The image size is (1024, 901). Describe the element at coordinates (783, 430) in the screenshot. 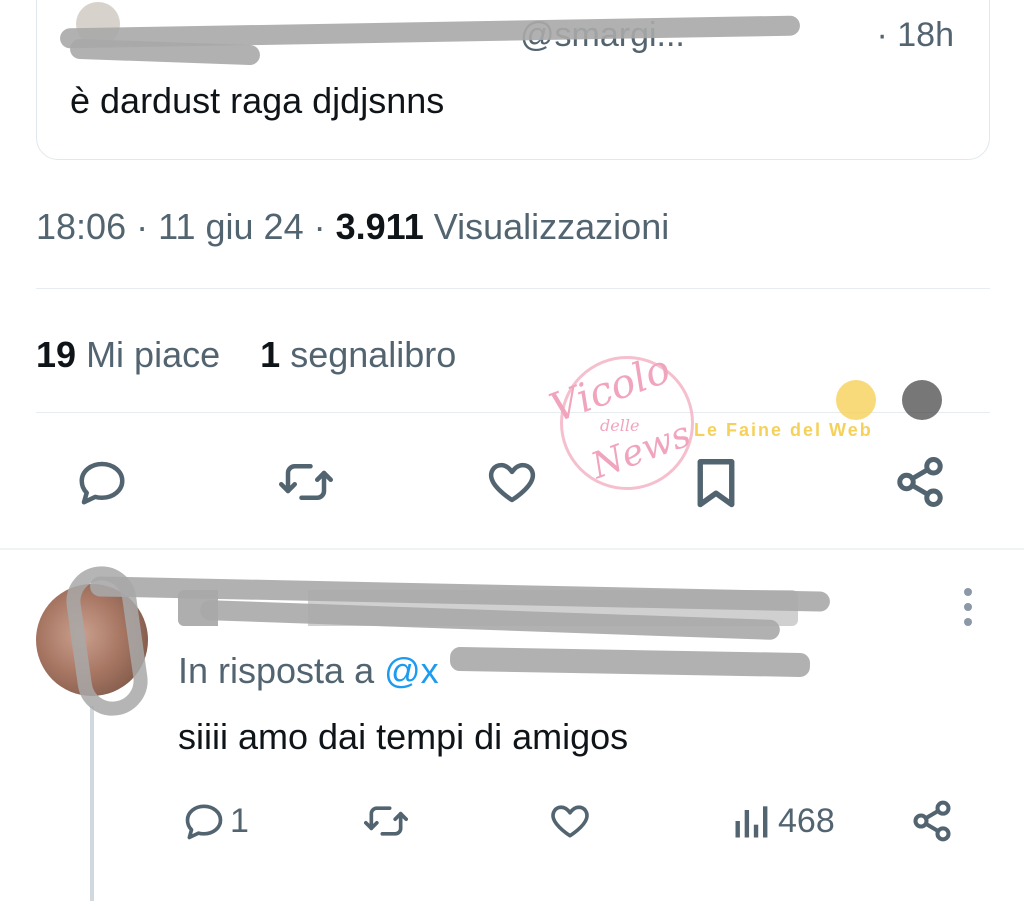

I see `watermark-text: Le Faine del Web` at that location.